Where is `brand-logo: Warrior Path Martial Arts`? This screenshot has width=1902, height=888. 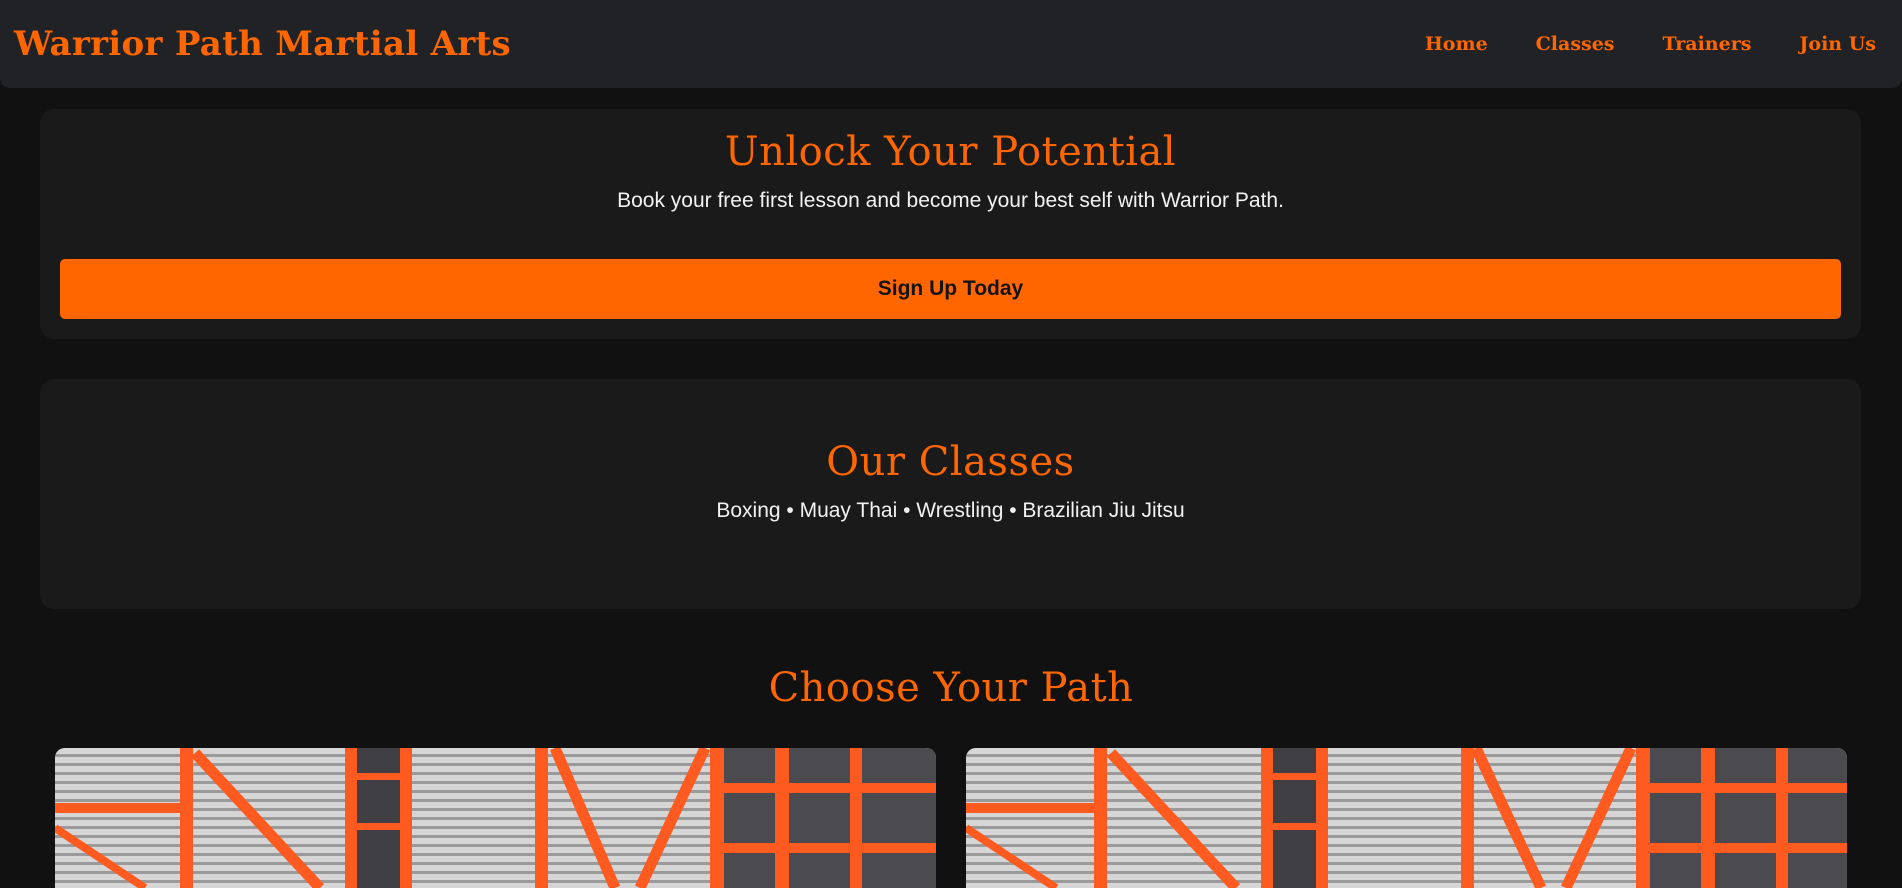
brand-logo: Warrior Path Martial Arts is located at coordinates (262, 44).